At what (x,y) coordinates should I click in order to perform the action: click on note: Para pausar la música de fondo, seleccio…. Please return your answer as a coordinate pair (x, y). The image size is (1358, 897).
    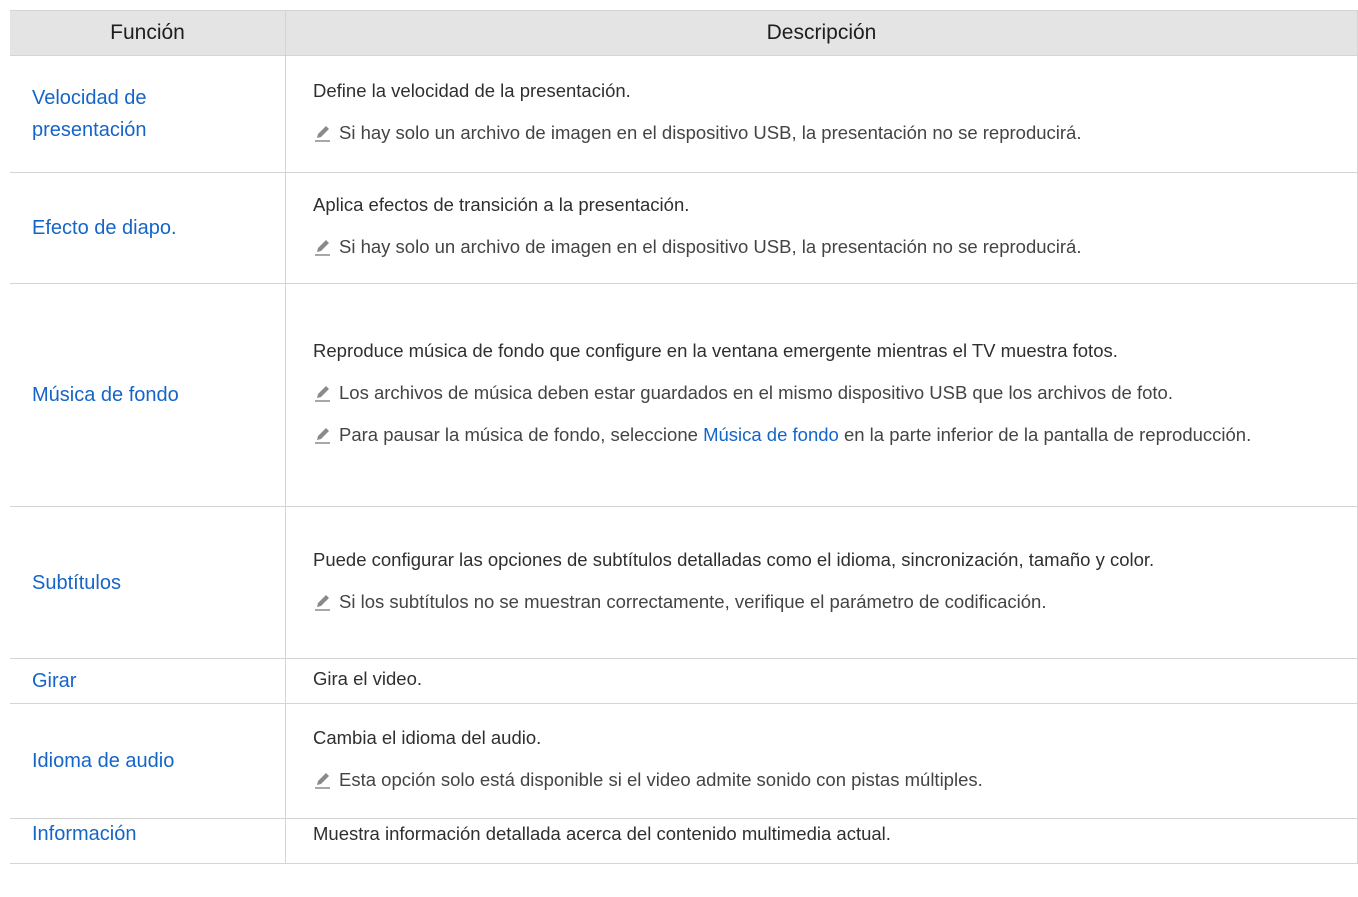
    Looking at the image, I should click on (825, 435).